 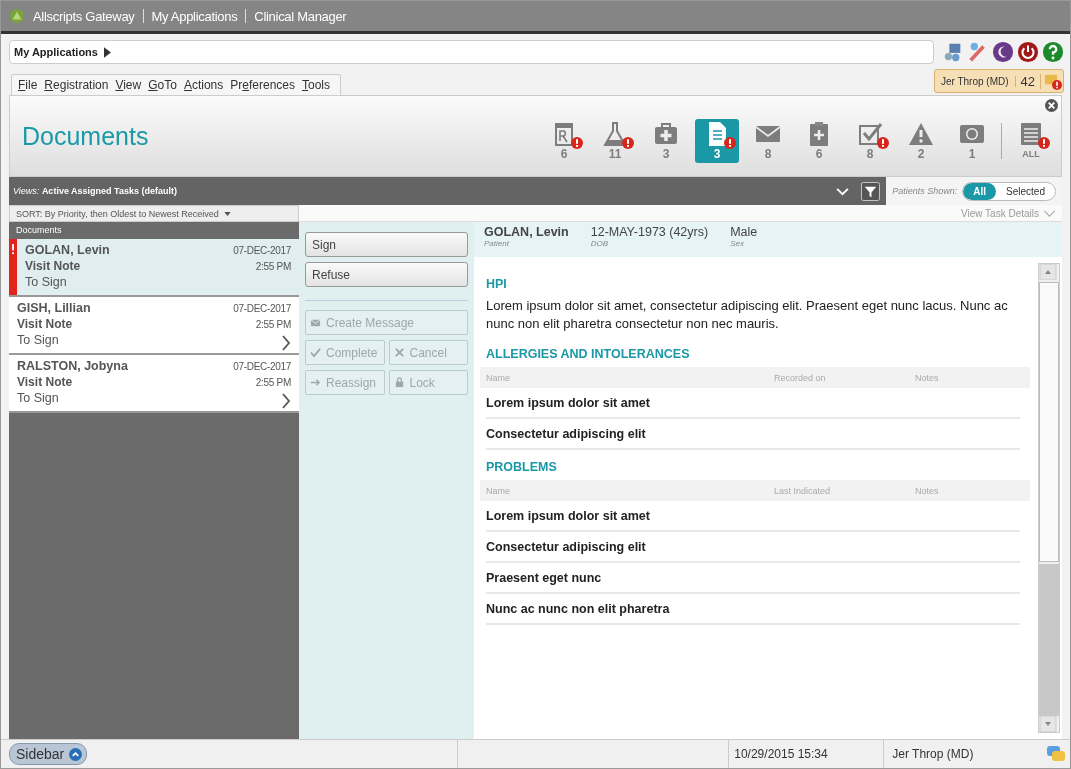 What do you see at coordinates (154, 268) in the screenshot?
I see `task-item: GOLAN, Levin 07-DEC-2017 Visit Note 2:55 PM To Sign` at bounding box center [154, 268].